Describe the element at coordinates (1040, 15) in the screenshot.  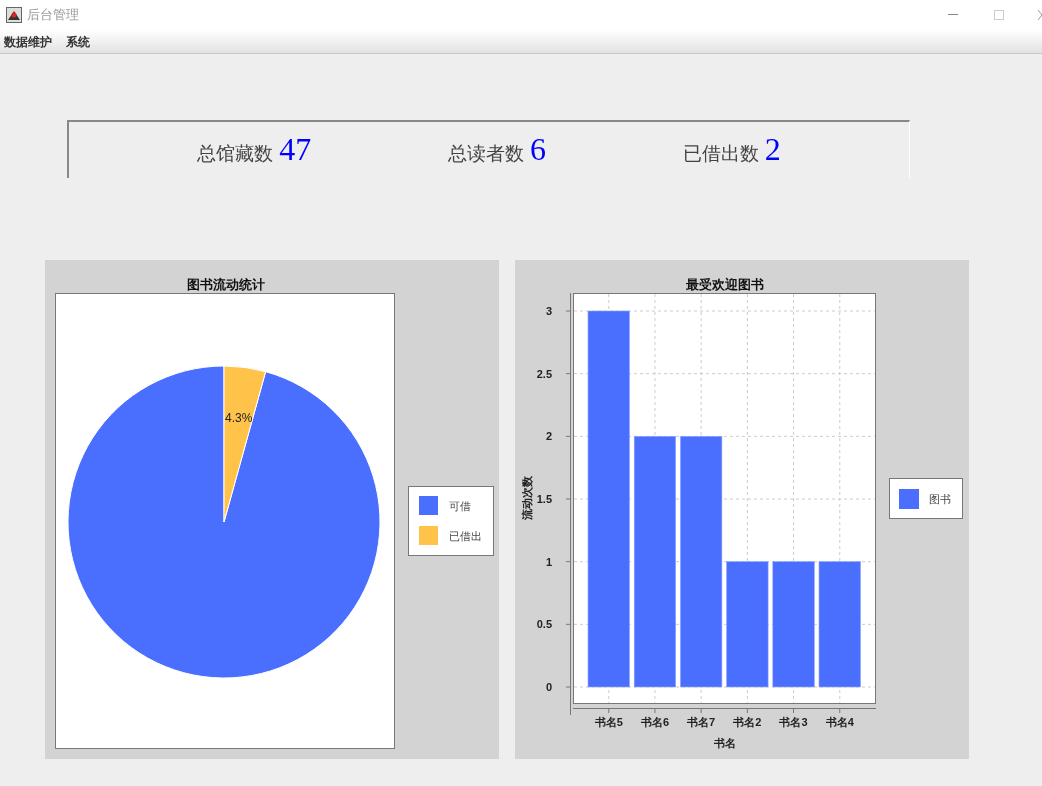
I see `close-icon` at that location.